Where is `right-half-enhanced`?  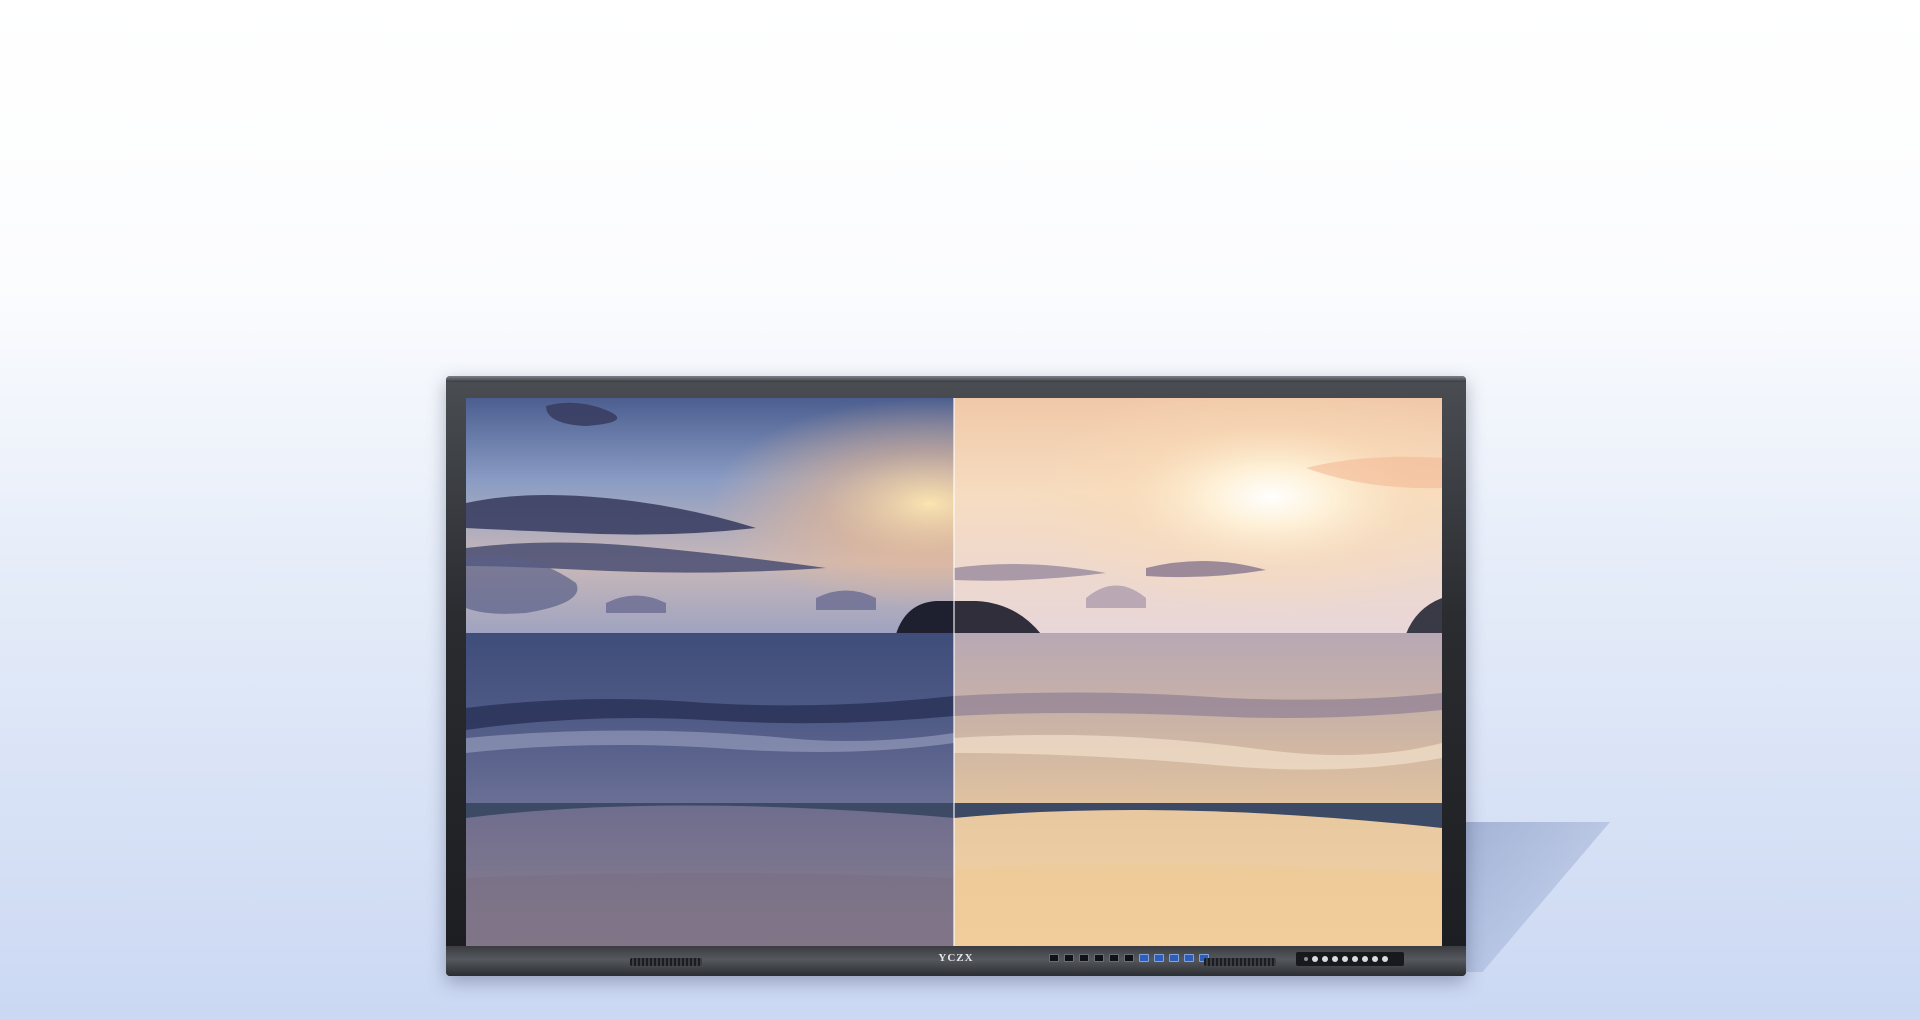
right-half-enhanced is located at coordinates (1198, 672).